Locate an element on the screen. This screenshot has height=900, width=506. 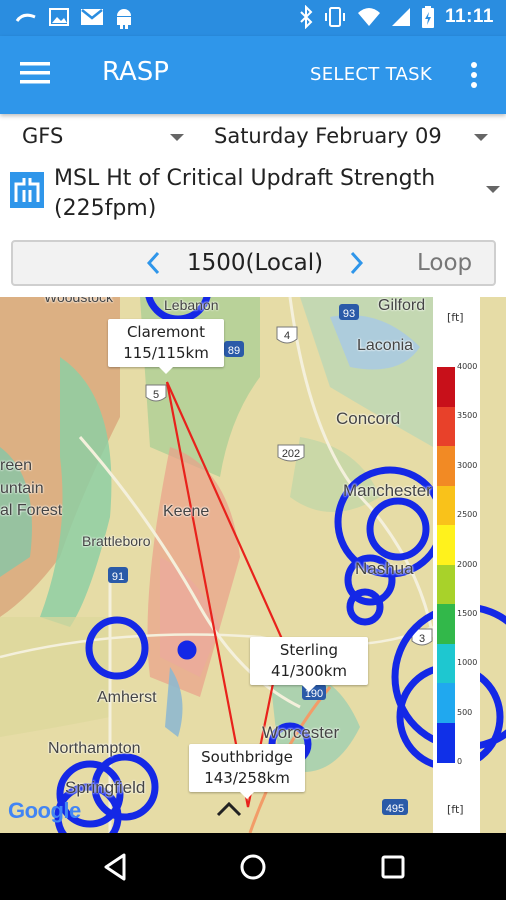
waypoint-name: Southbridge is located at coordinates (247, 757).